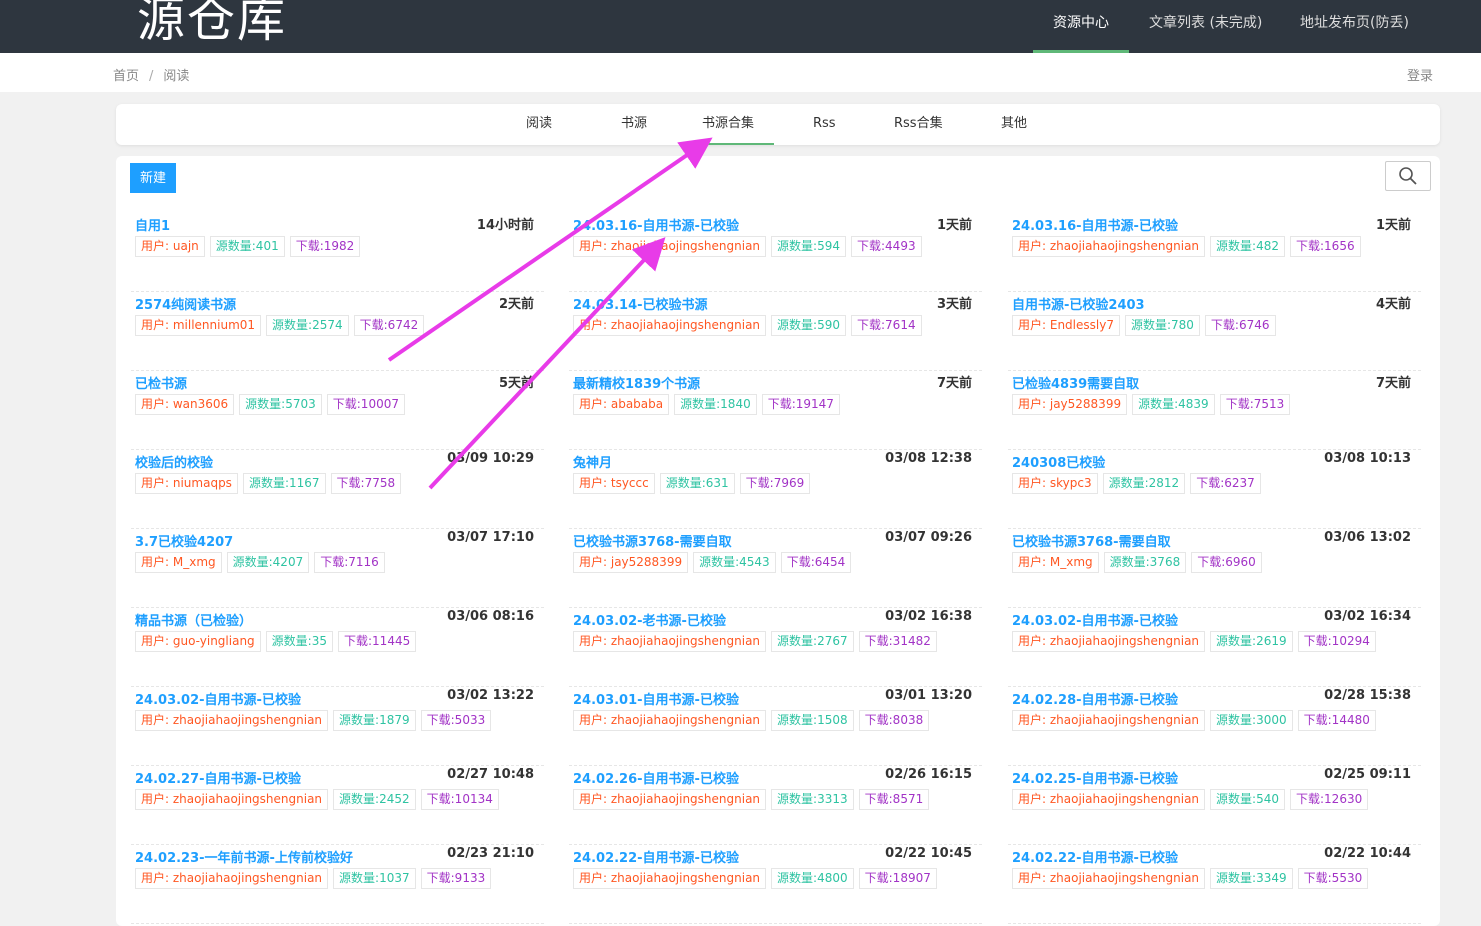  I want to click on tab-book-source-collection: 书源合集, so click(733, 124).